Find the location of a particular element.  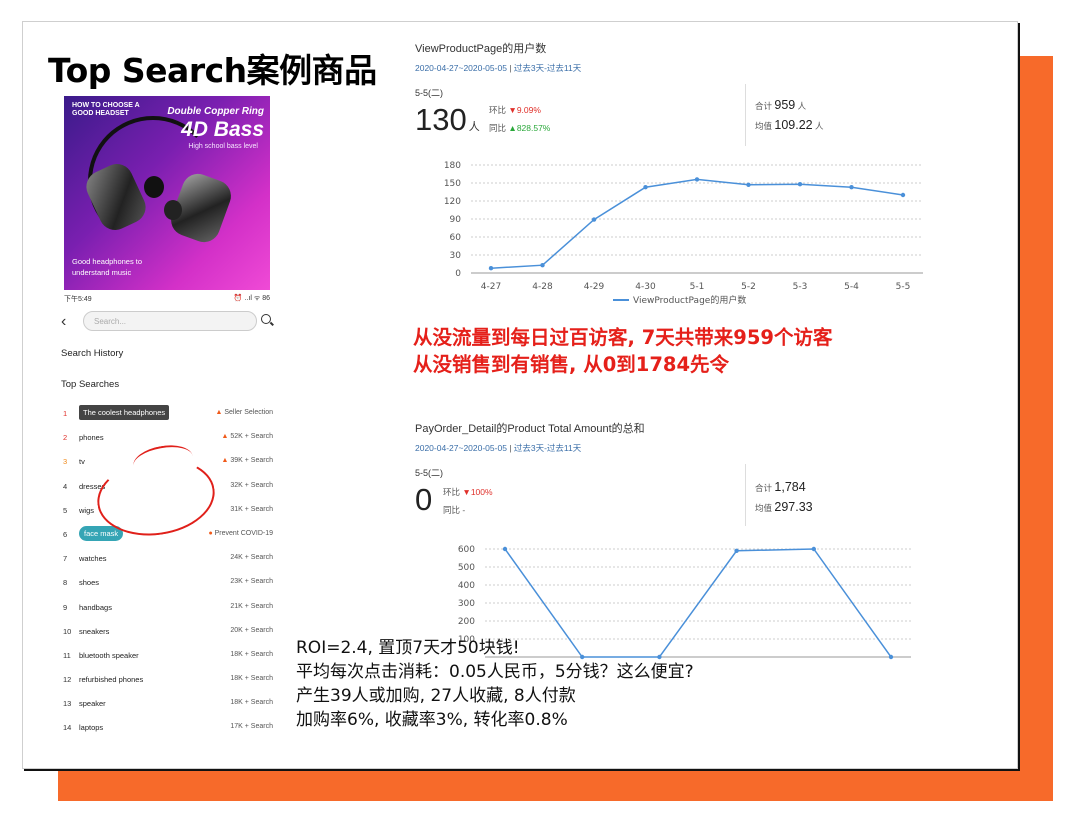

rank-number: 1 is located at coordinates (65, 413).